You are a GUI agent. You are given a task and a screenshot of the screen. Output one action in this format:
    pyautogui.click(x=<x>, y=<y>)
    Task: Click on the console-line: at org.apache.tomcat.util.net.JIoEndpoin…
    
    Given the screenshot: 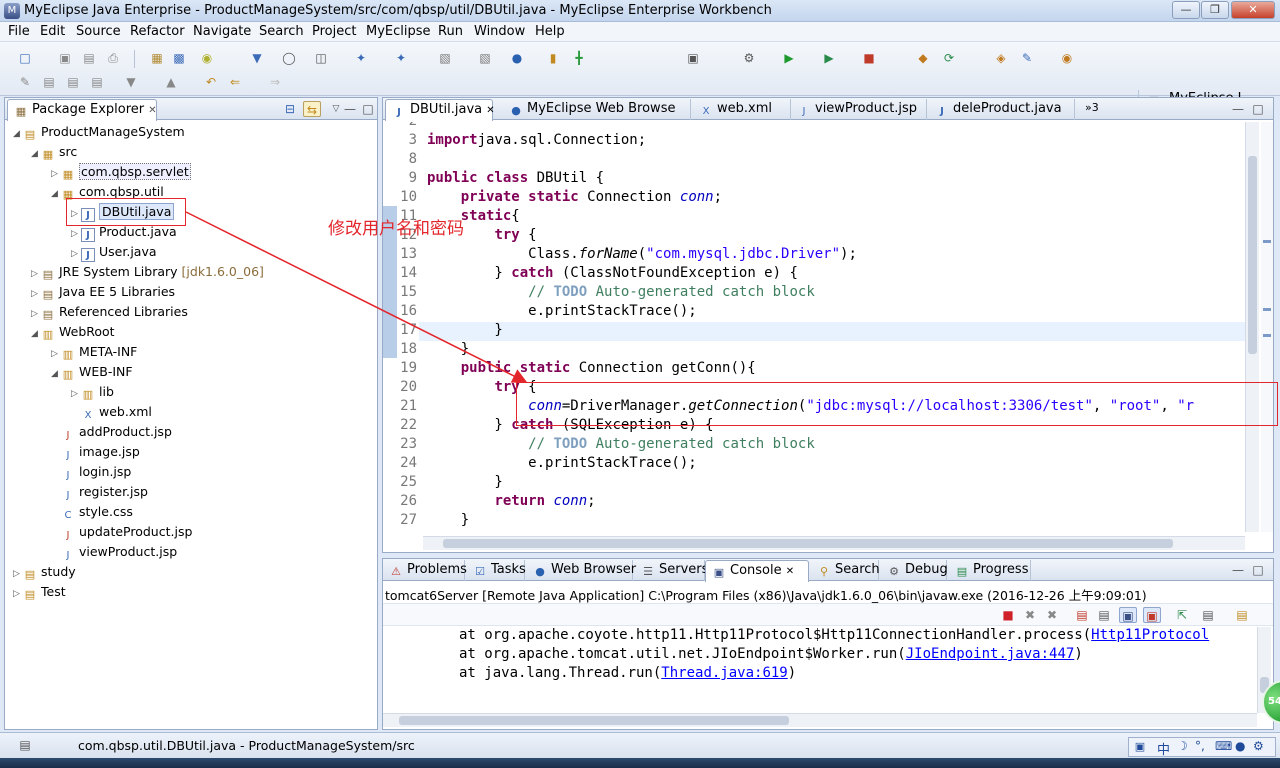 What is the action you would take?
    pyautogui.click(x=771, y=654)
    